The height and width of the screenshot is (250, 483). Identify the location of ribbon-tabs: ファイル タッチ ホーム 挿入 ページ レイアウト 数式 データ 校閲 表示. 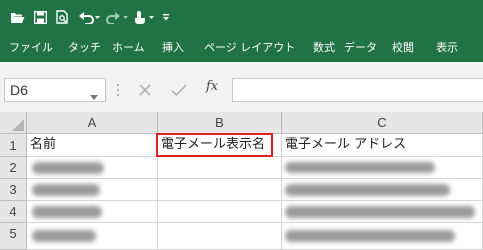
(241, 48).